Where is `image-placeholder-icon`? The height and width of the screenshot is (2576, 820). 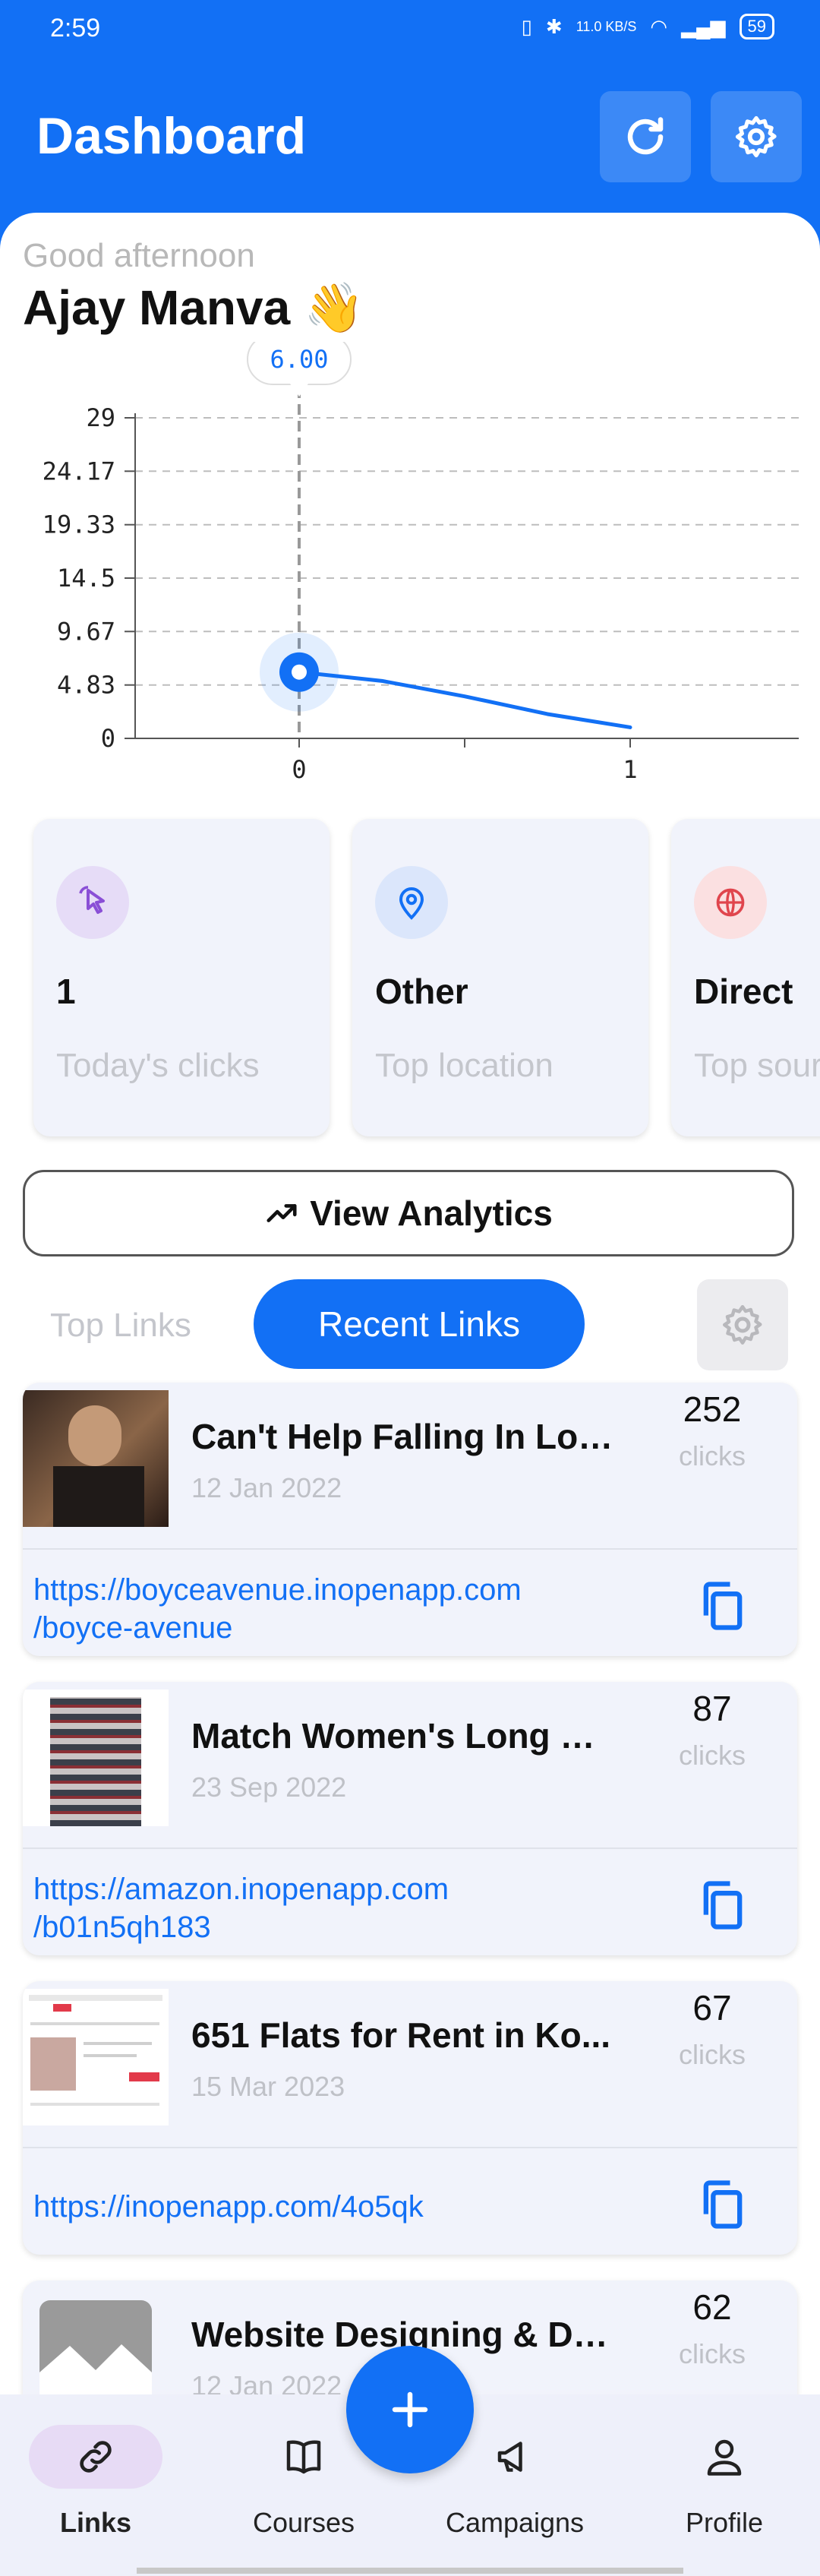
image-placeholder-icon is located at coordinates (95, 2350).